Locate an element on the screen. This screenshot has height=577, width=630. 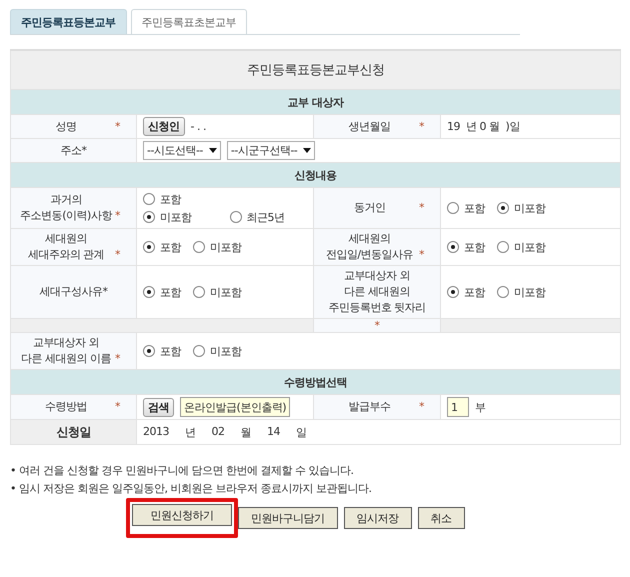
date-text: 14 is located at coordinates (273, 432).